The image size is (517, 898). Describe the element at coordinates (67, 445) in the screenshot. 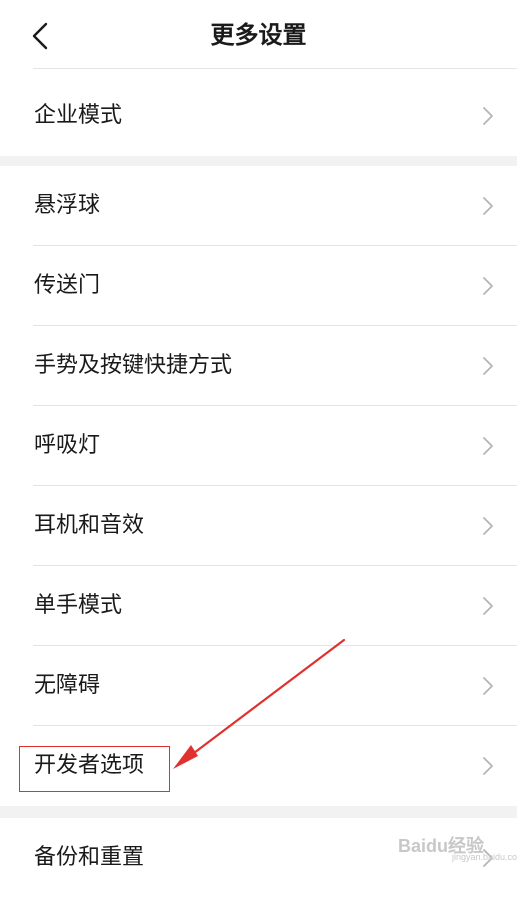

I see `list-item-label: 呼吸灯` at that location.